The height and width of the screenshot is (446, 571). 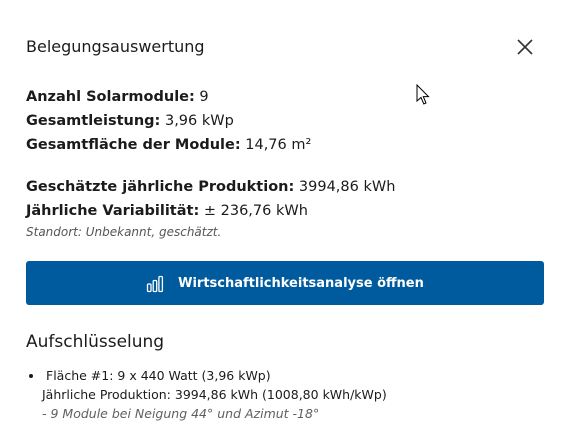 I want to click on total-power-label: Gesamtleistung:, so click(x=93, y=121).